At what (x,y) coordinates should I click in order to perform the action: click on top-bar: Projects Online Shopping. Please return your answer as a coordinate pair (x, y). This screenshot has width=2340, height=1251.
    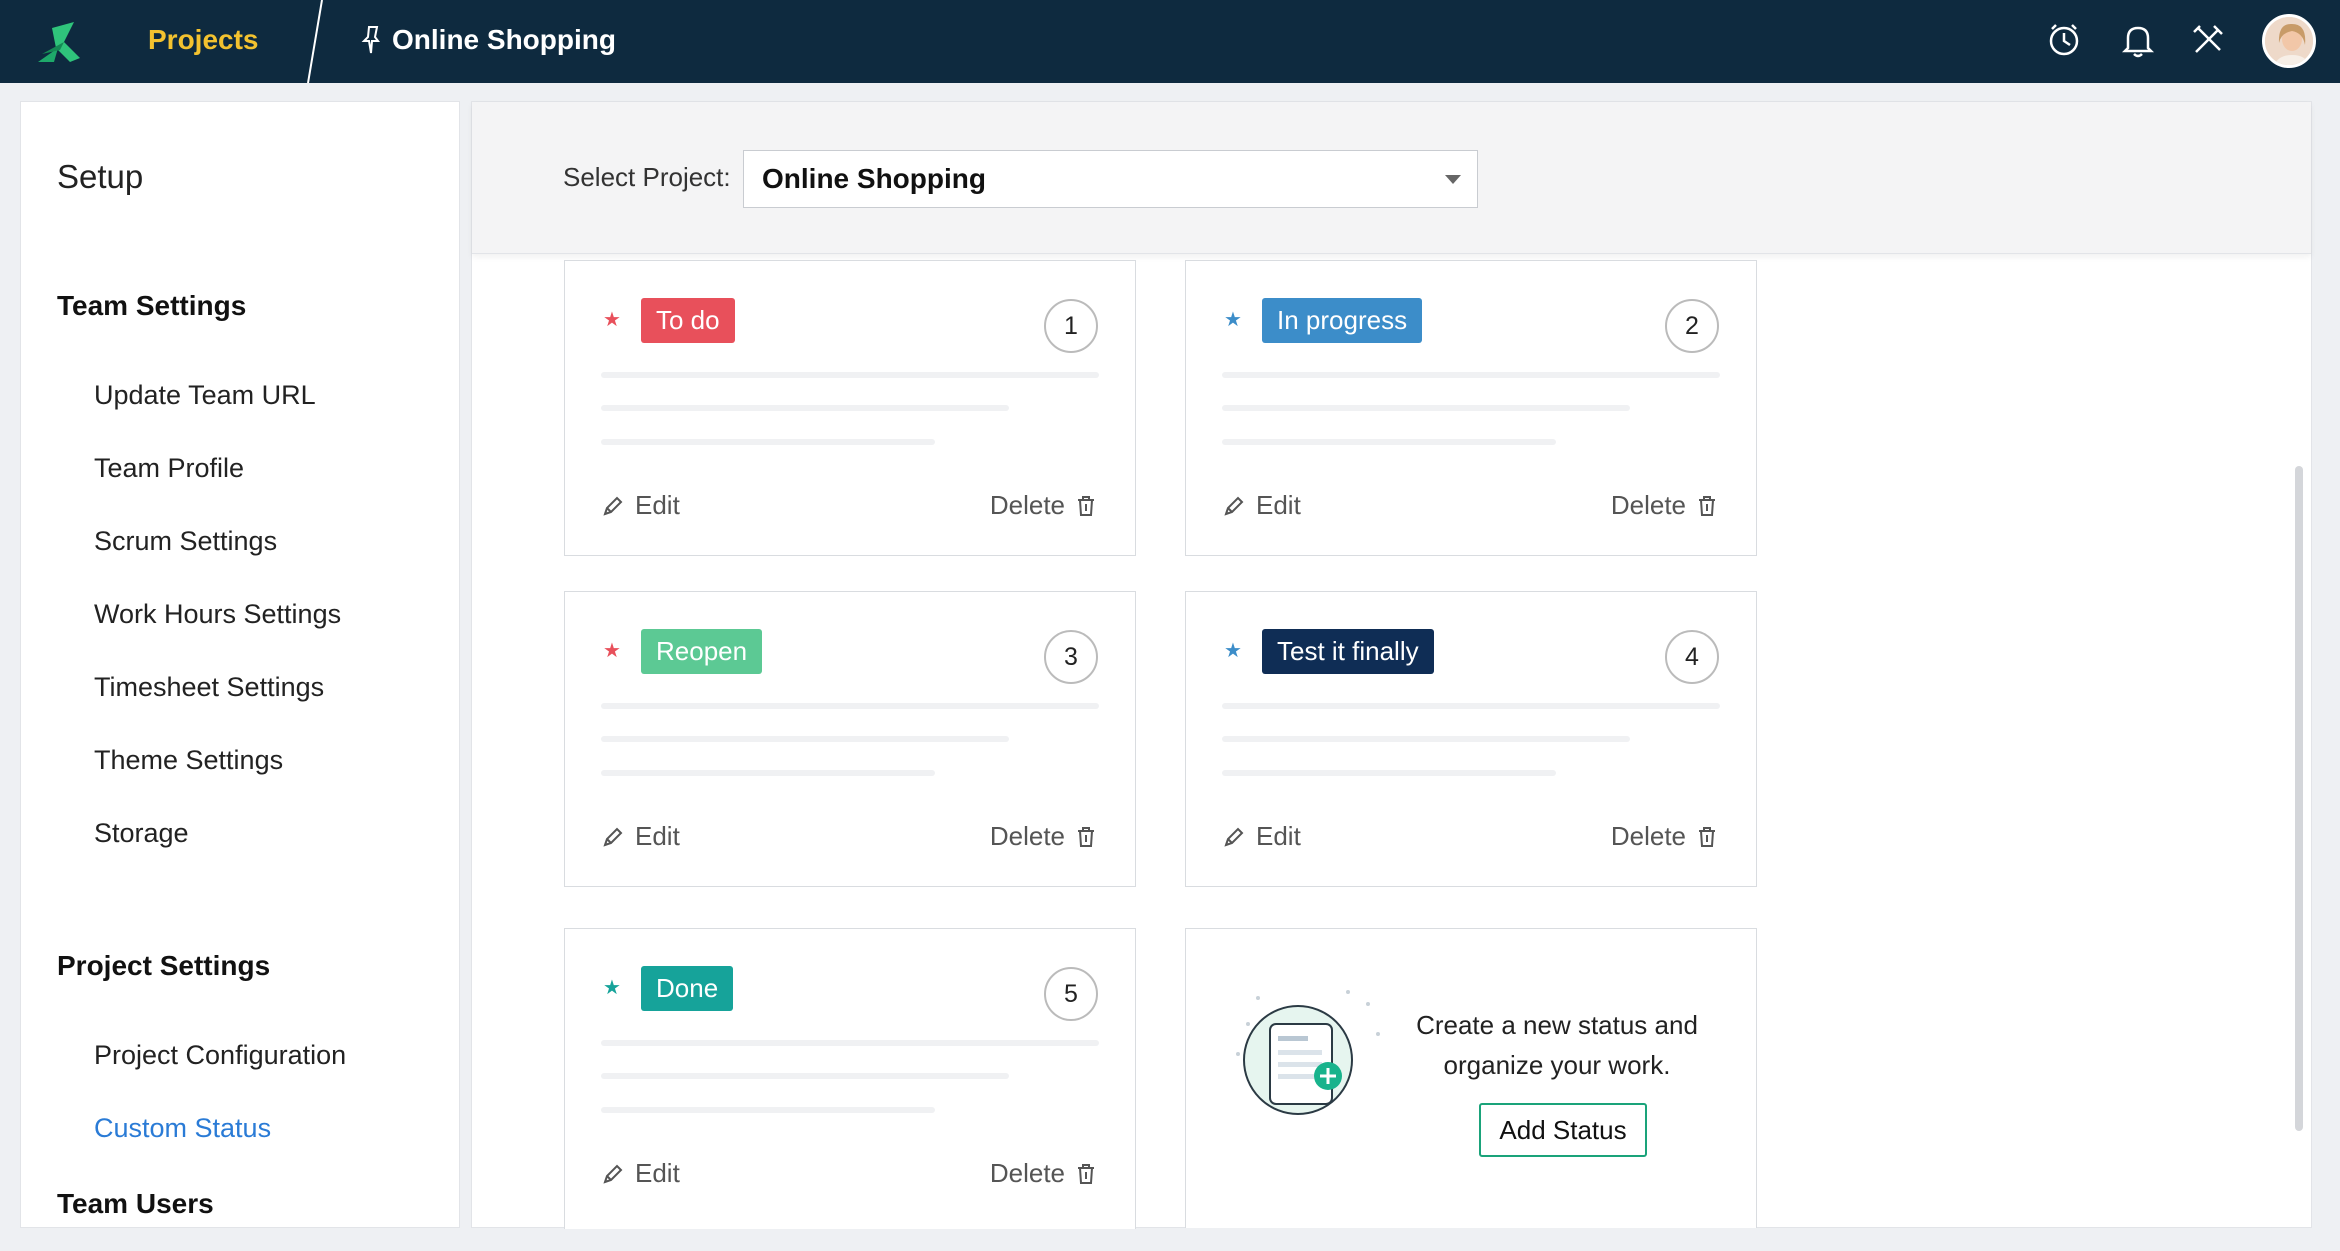
    Looking at the image, I should click on (1170, 41).